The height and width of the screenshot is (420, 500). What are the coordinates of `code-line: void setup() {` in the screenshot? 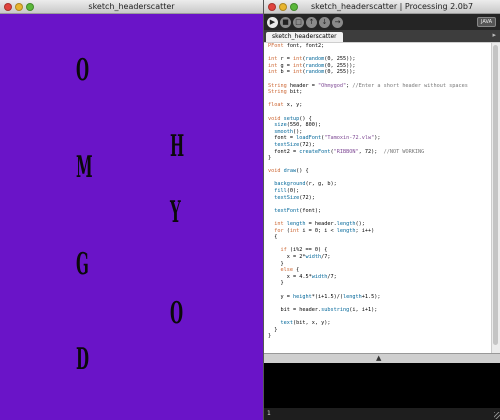 It's located at (380, 119).